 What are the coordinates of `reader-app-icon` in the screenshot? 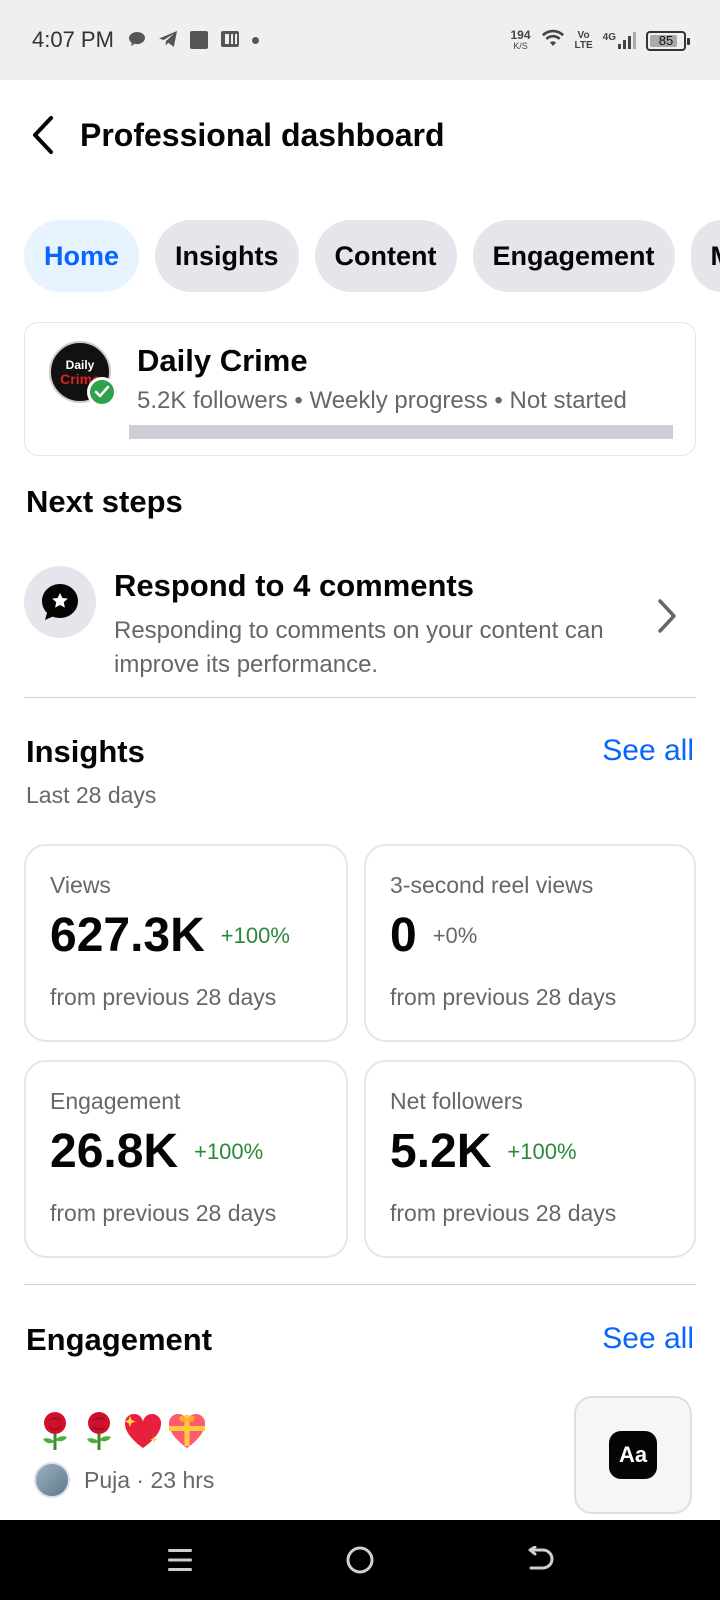 It's located at (230, 40).